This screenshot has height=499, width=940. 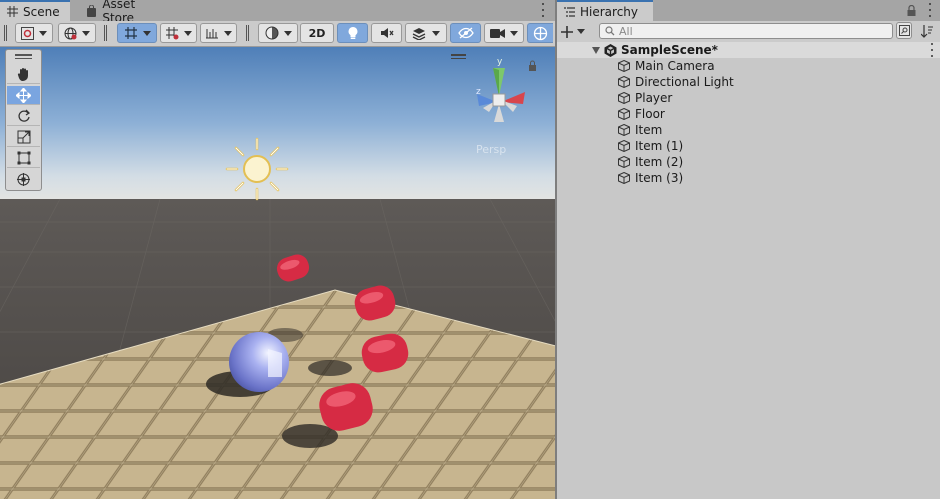 What do you see at coordinates (748, 11) in the screenshot?
I see `hierarchy-tabbar: Hierarchy` at bounding box center [748, 11].